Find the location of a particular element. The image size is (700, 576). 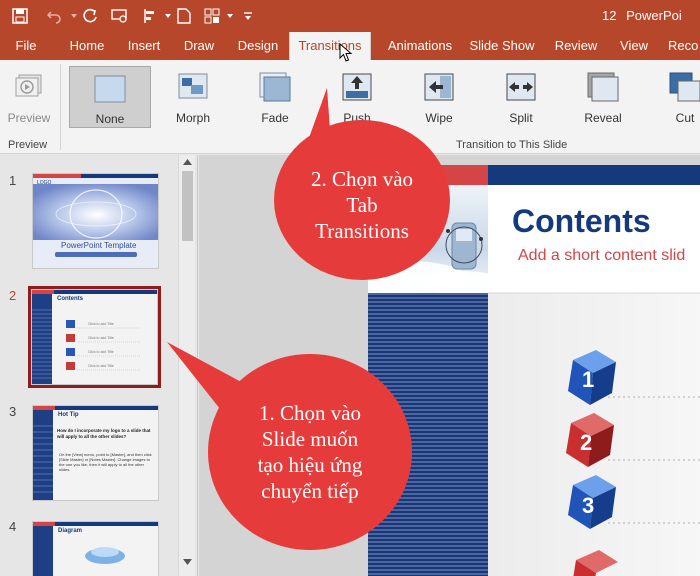

callout-tab-text: 2. Chọn vào Tab Transitions is located at coordinates (362, 205).